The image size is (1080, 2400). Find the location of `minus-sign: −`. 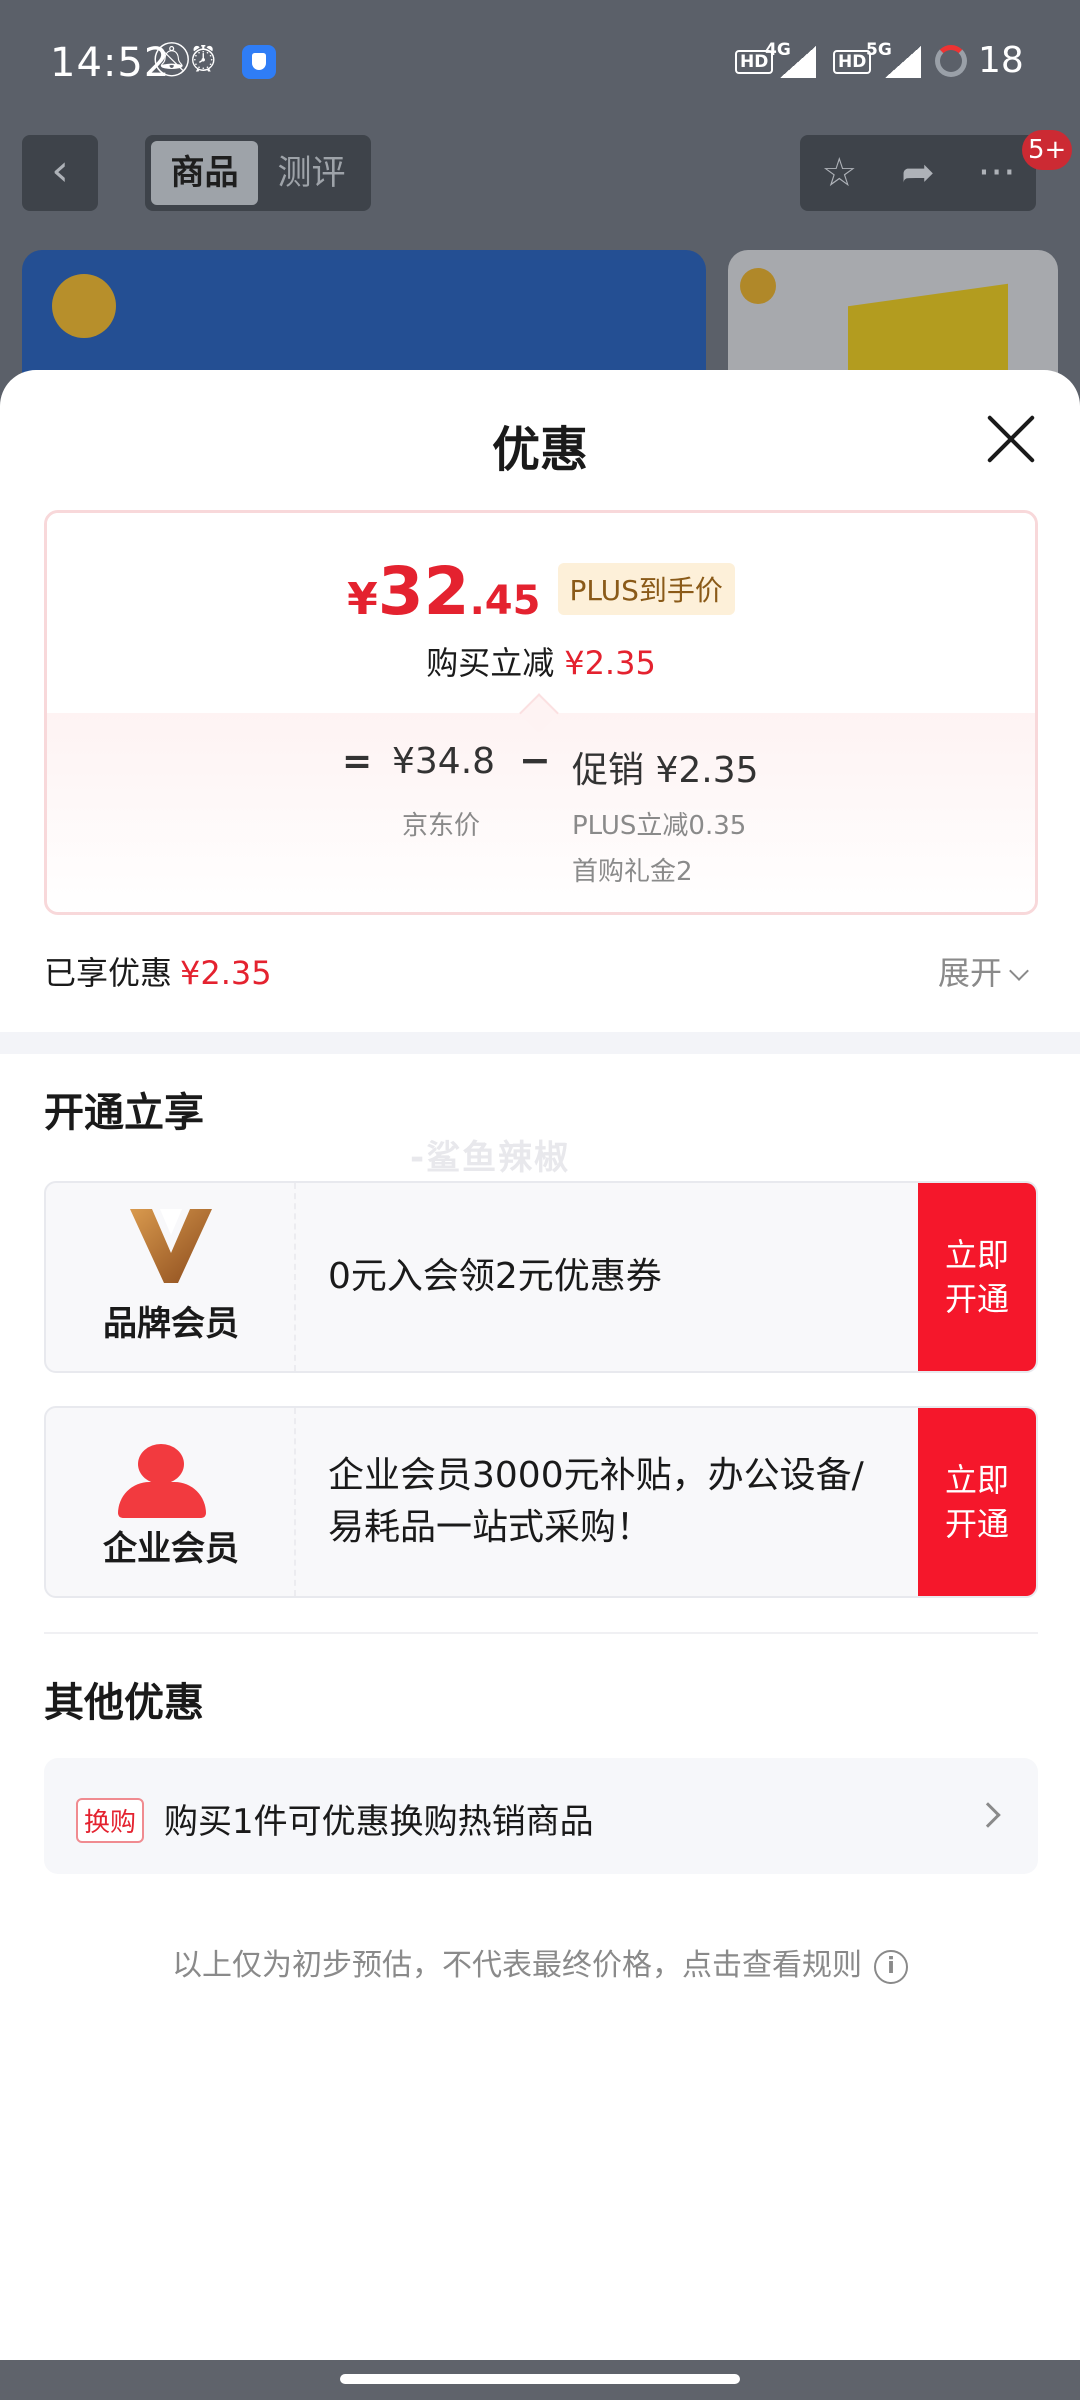

minus-sign: − is located at coordinates (535, 760).